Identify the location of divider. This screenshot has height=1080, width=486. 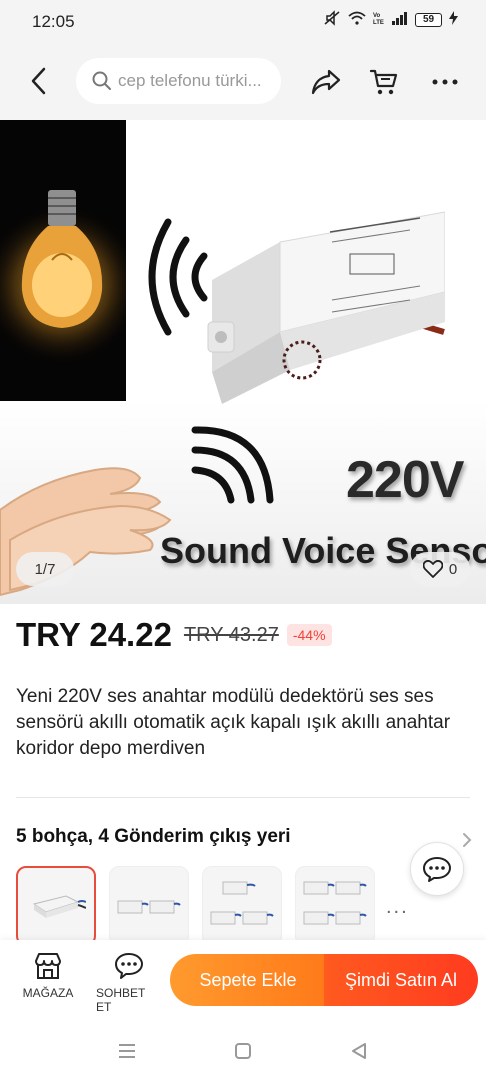
(243, 797).